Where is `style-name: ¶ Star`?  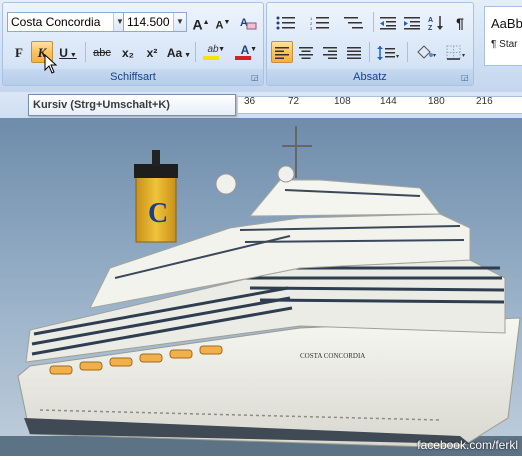
style-name: ¶ Star is located at coordinates (504, 44).